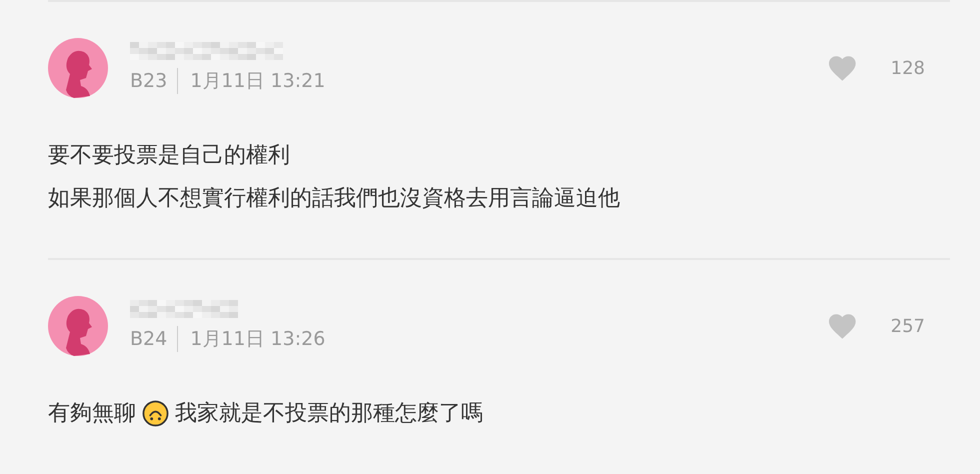  What do you see at coordinates (257, 339) in the screenshot?
I see `post-time: 1月11日 13:26` at bounding box center [257, 339].